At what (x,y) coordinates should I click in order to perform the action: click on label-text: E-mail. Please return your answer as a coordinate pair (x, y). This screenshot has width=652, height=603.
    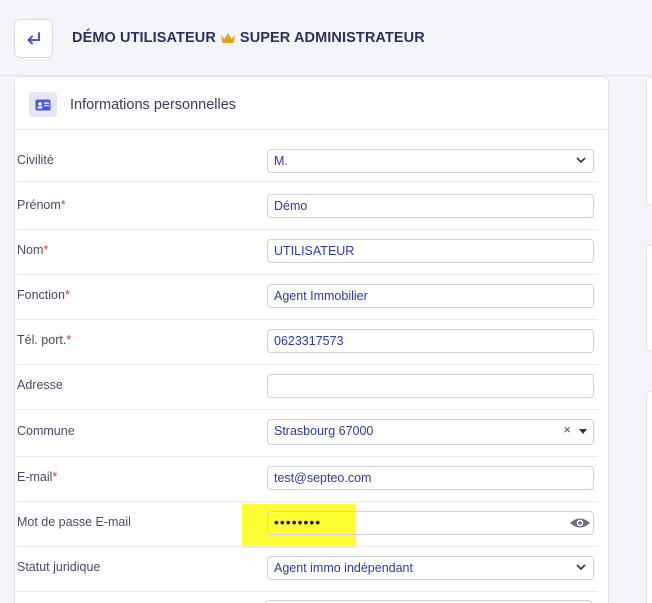
    Looking at the image, I should click on (35, 477).